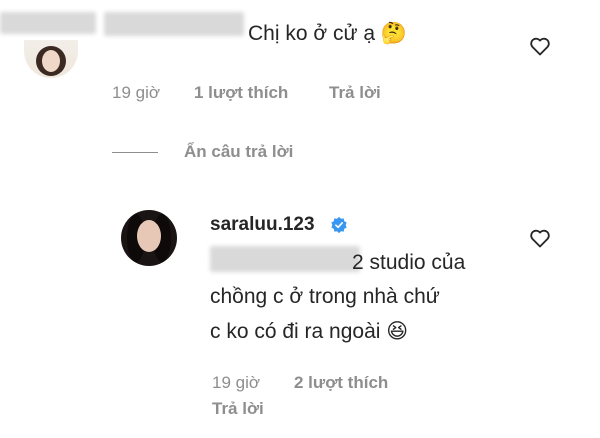  Describe the element at coordinates (241, 93) in the screenshot. I see `likes-count-link: 1 lượt thích` at that location.